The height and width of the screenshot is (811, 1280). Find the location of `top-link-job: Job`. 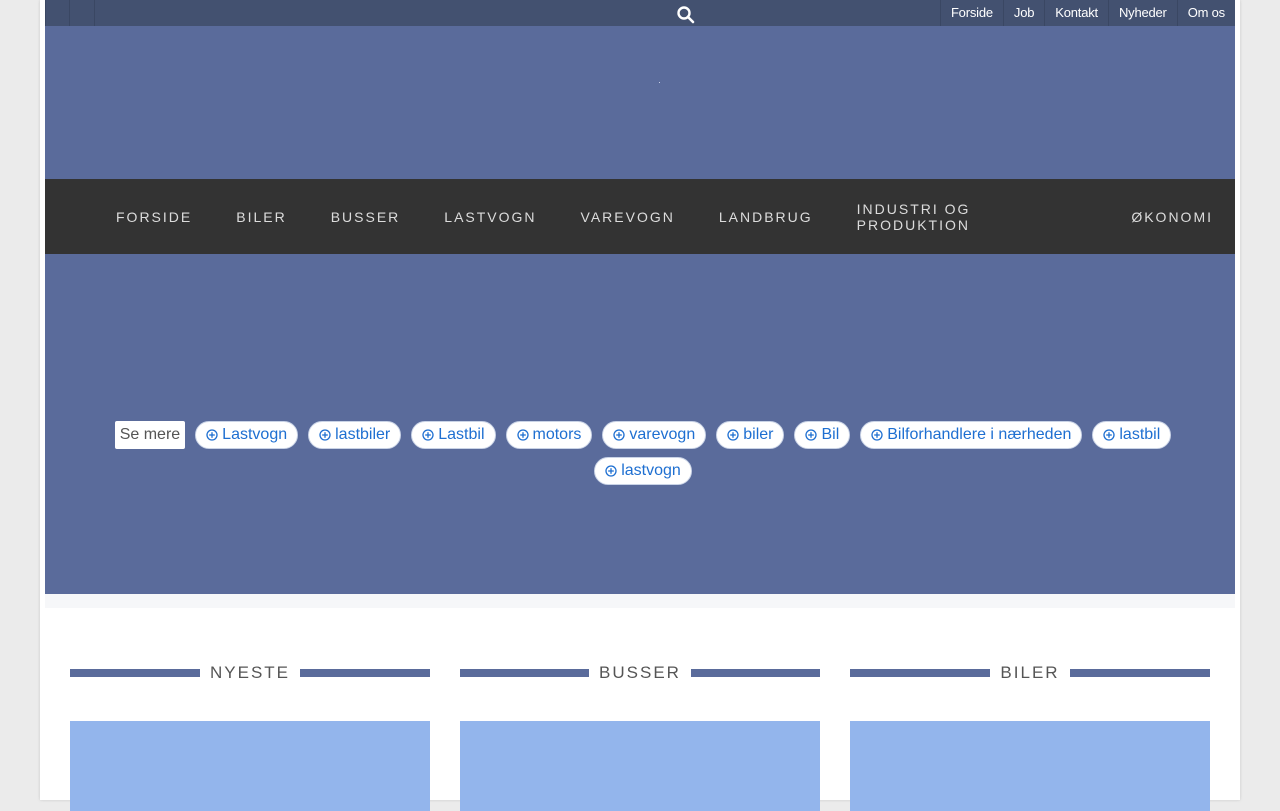

top-link-job: Job is located at coordinates (1023, 13).